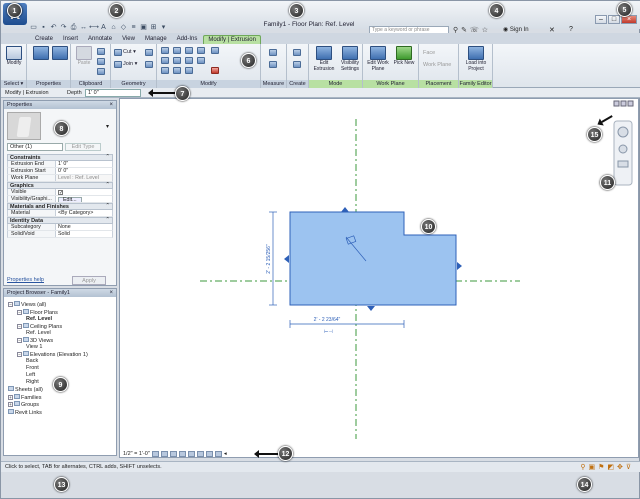 Image resolution: width=640 pixels, height=499 pixels. Describe the element at coordinates (53, 27) in the screenshot. I see `undo-icon: ↶` at that location.